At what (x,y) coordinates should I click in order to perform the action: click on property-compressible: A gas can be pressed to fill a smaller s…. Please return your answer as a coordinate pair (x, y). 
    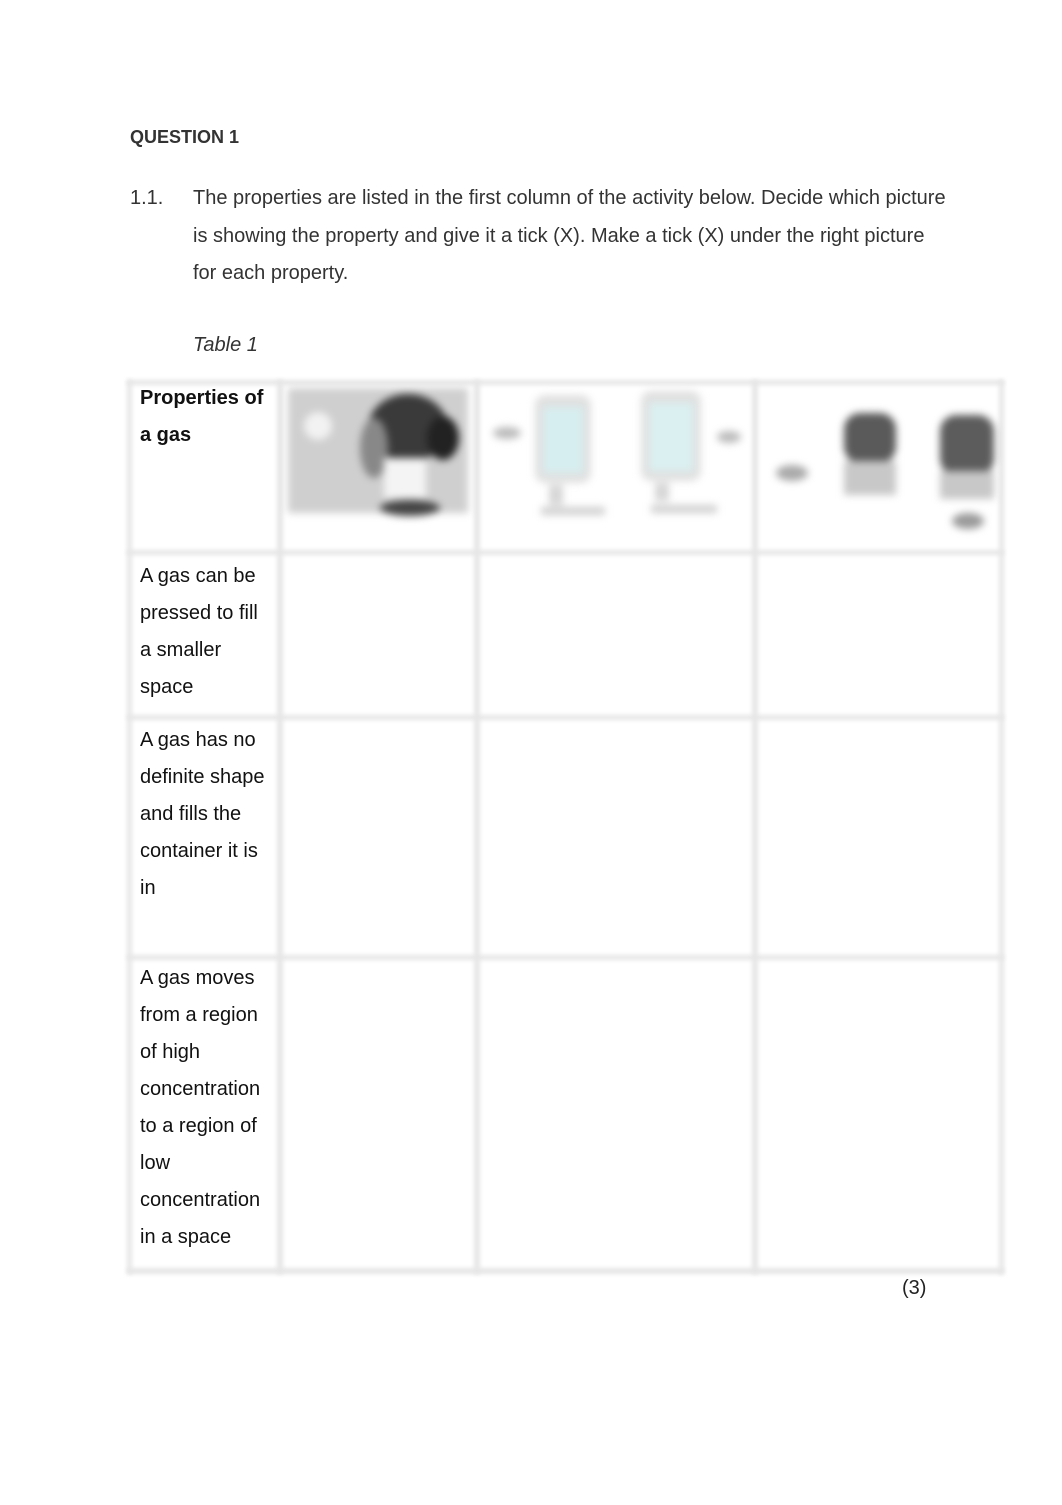
    Looking at the image, I should click on (199, 631).